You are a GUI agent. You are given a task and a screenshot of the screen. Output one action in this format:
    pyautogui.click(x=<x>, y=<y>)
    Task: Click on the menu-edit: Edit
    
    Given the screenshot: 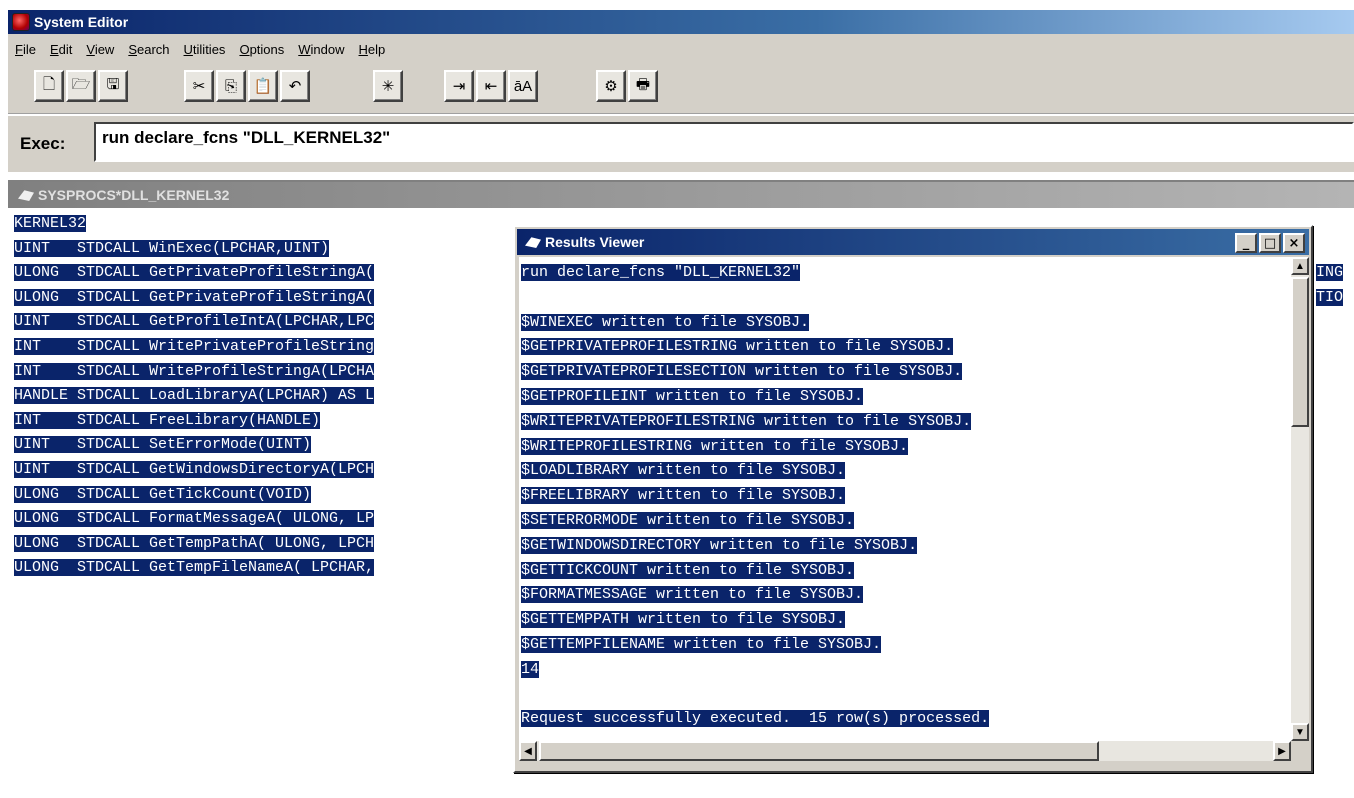 What is the action you would take?
    pyautogui.click(x=61, y=49)
    